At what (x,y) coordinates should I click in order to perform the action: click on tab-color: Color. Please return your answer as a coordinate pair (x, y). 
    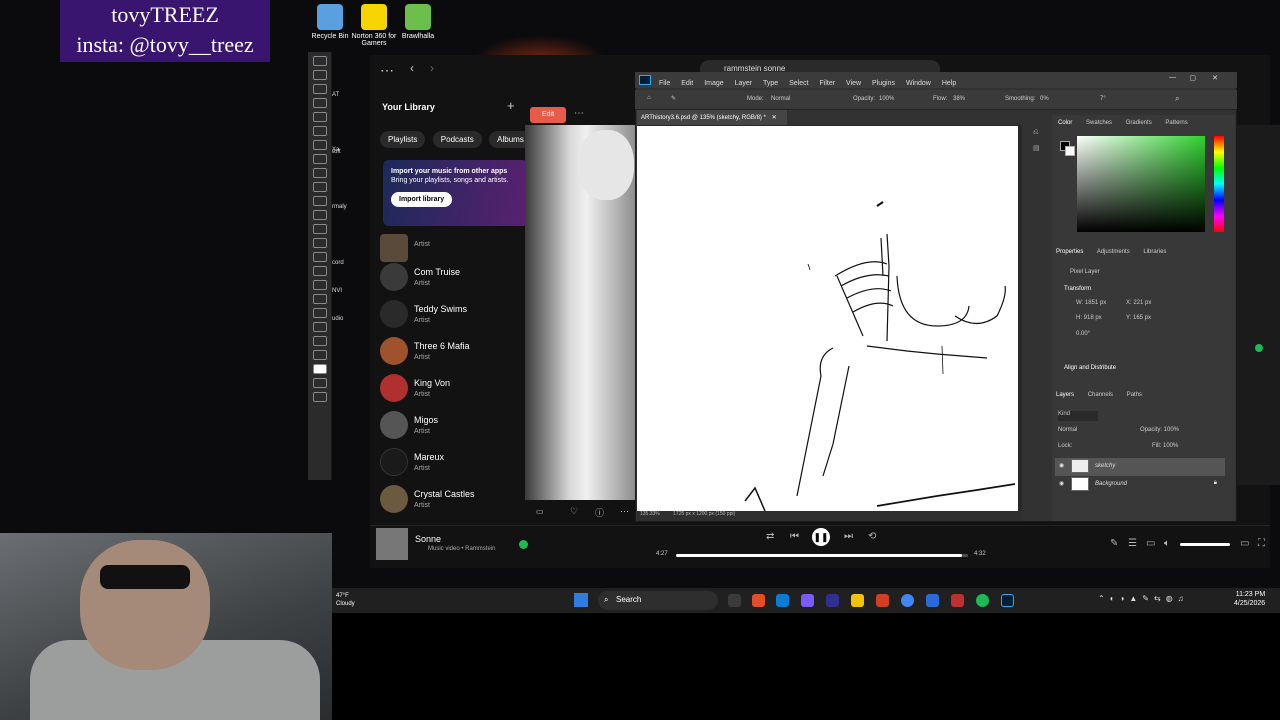
    Looking at the image, I should click on (1065, 123).